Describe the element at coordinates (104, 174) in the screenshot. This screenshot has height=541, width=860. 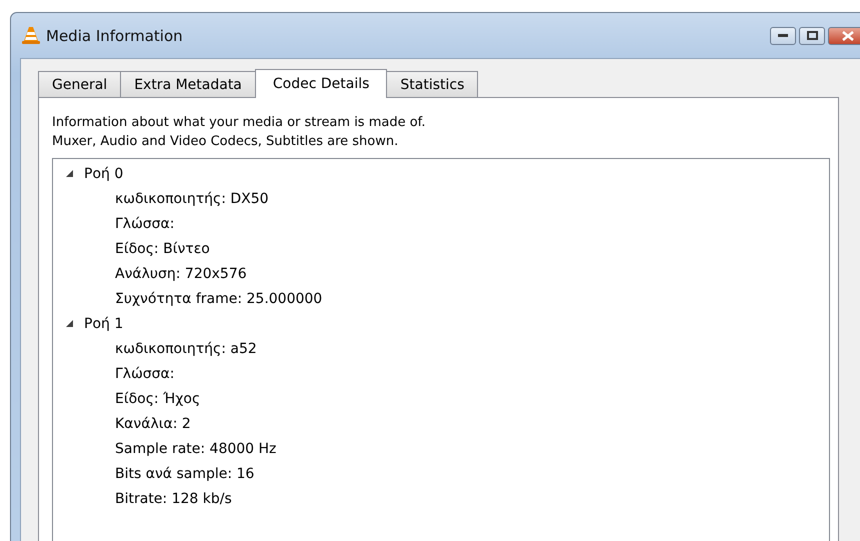
I see `tree-item: Ροή 0` at that location.